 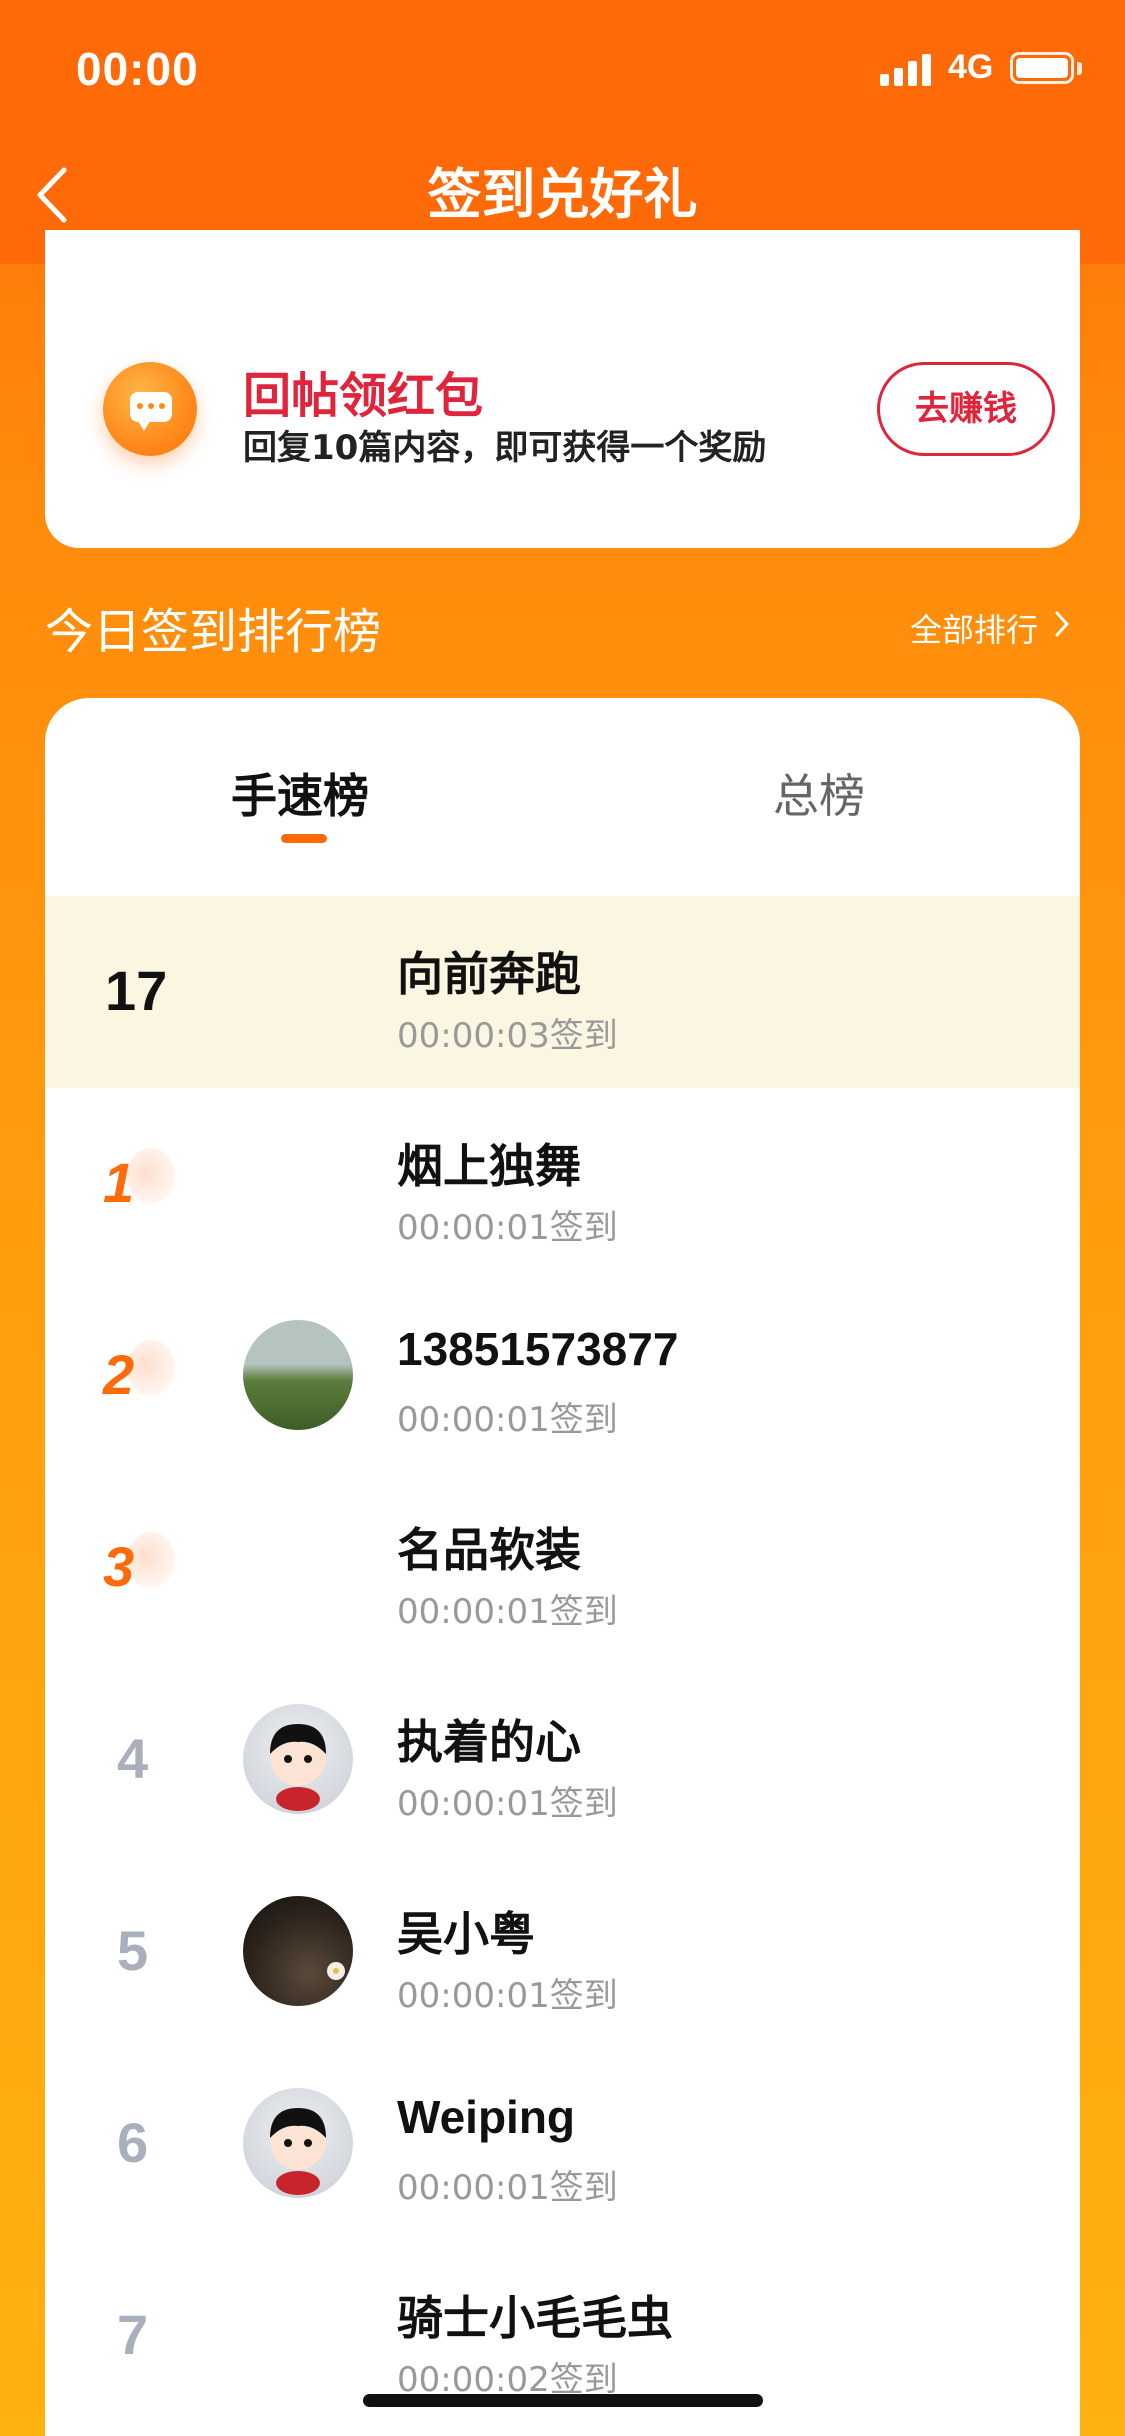 What do you see at coordinates (119, 1566) in the screenshot?
I see `rank-number: 3` at bounding box center [119, 1566].